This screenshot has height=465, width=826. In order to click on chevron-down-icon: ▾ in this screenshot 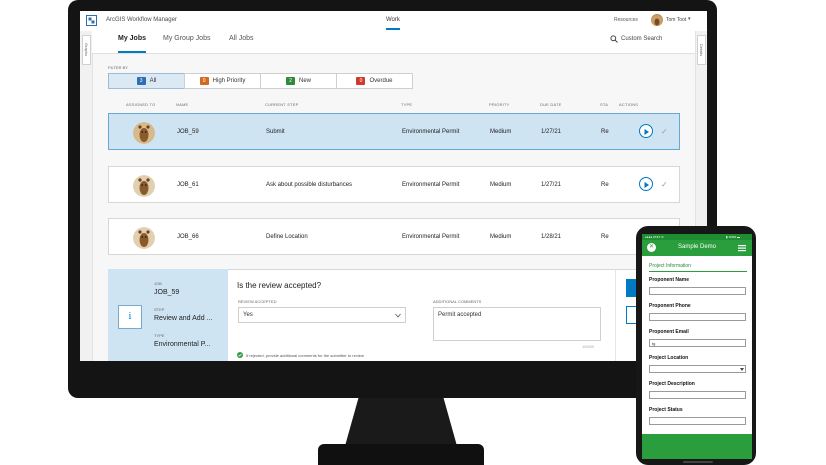, I will do `click(689, 19)`.